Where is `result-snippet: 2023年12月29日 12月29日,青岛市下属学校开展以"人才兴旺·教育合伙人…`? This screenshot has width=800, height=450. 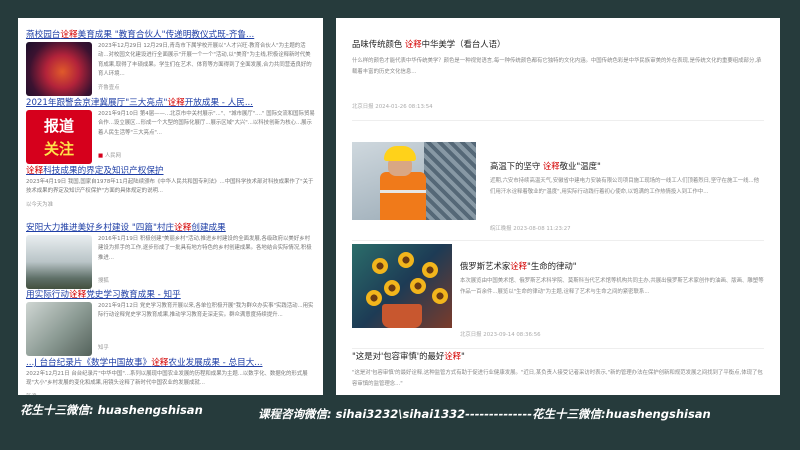
result-snippet: 2023年12月29日 12月29日,青岛市下属学校开展以"人才兴旺·教育合伙人… is located at coordinates (205, 60).